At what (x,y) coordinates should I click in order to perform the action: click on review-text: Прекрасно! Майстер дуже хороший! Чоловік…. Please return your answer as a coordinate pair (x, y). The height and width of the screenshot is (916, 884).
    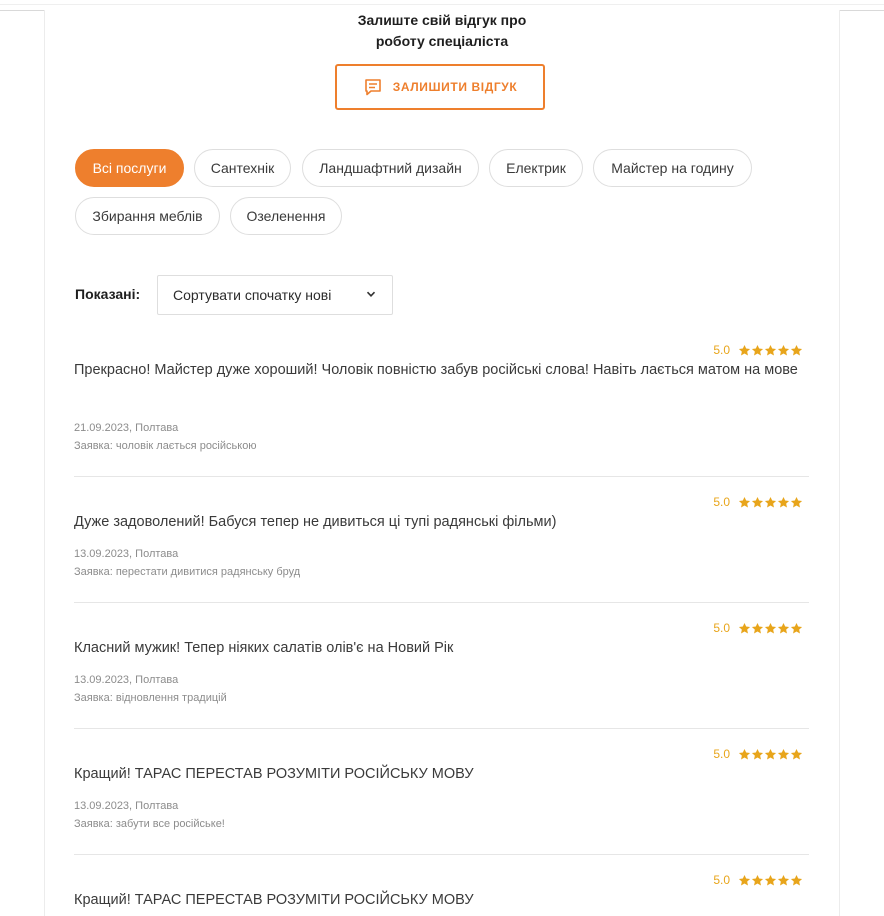
    Looking at the image, I should click on (436, 370).